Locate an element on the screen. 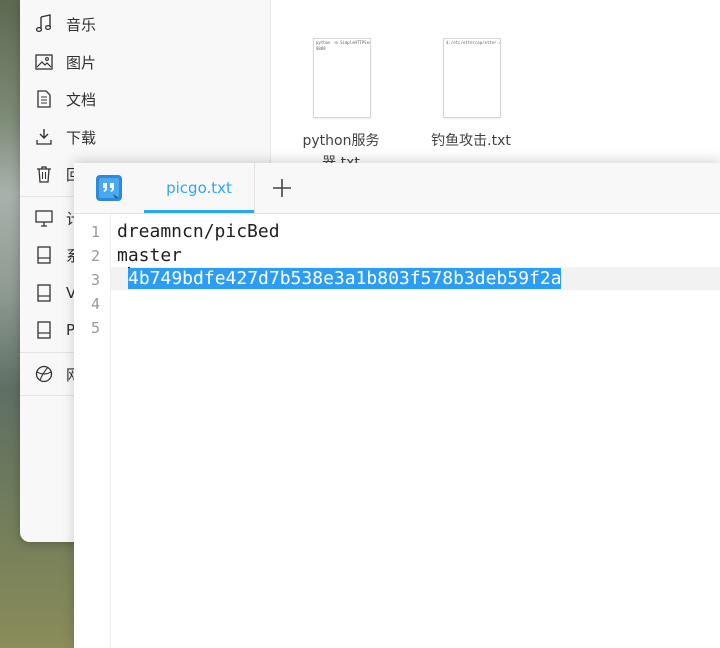  sidebar-item-label: 文档 is located at coordinates (81, 99).